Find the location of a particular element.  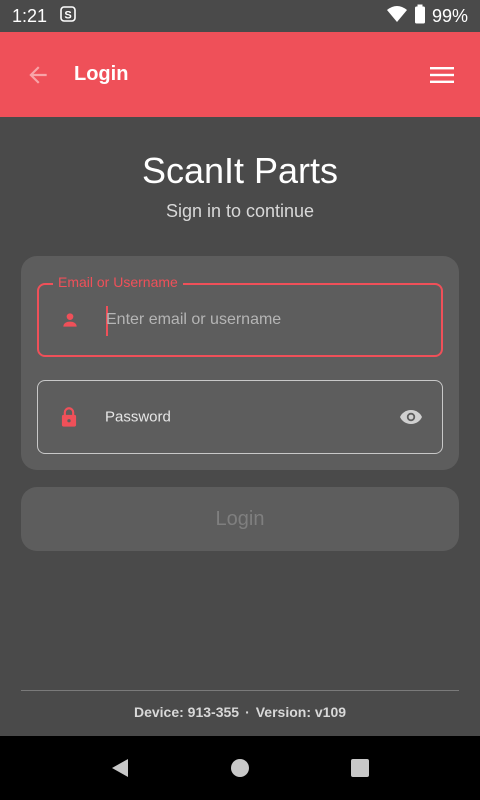

s-icon: S is located at coordinates (68, 16).